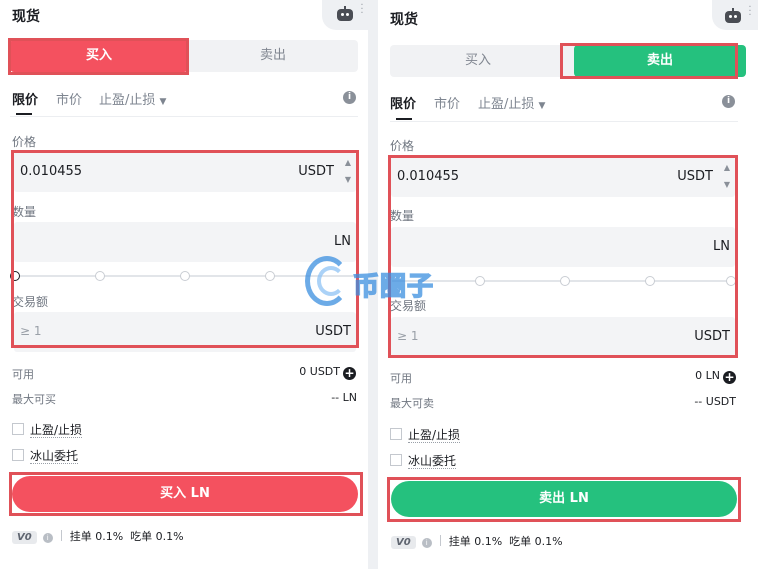 The image size is (758, 569). I want to click on sell-ln-button: 卖出 LN, so click(564, 499).